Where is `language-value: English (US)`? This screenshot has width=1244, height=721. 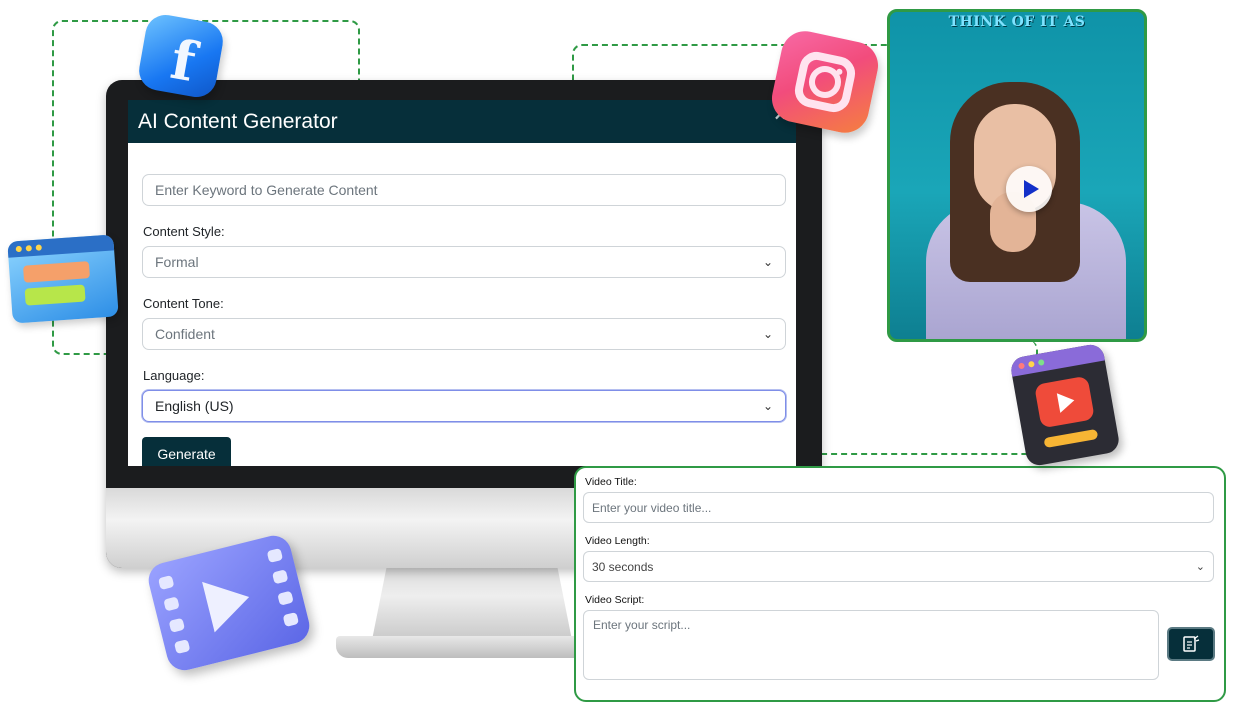
language-value: English (US) is located at coordinates (194, 406).